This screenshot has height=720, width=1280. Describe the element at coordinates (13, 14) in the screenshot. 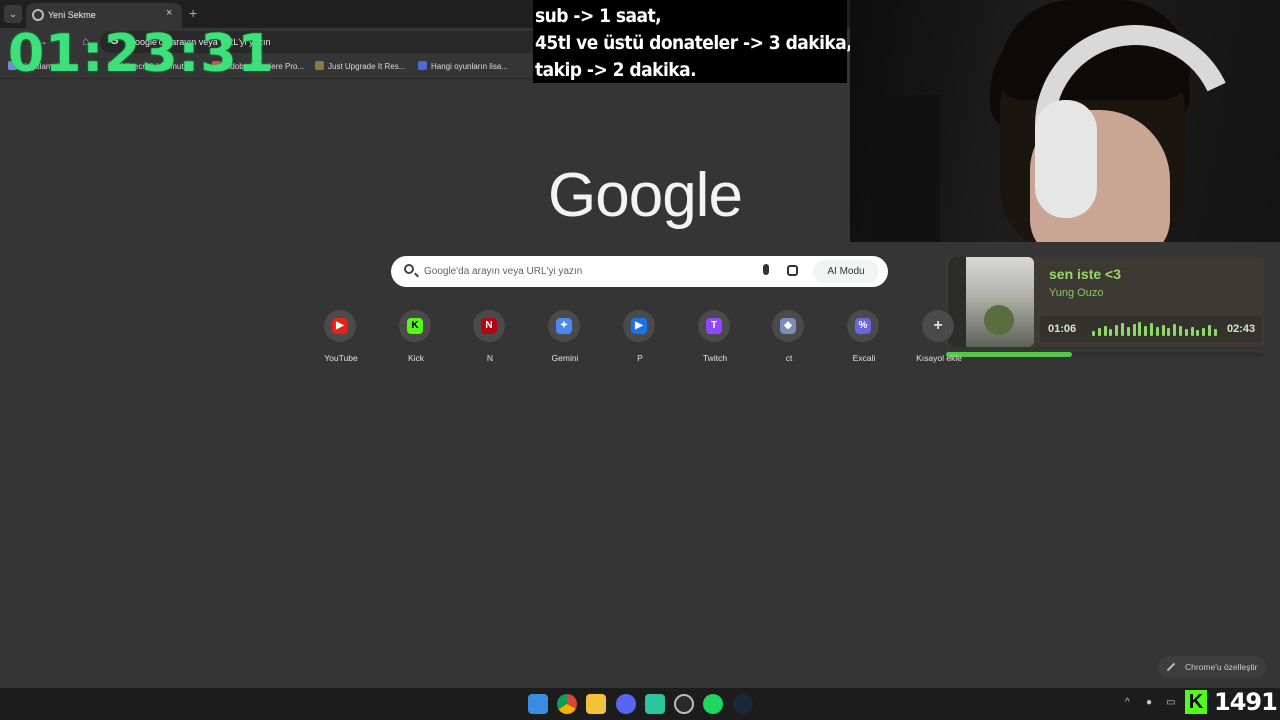

I see `tab-search-button: ⌄` at that location.